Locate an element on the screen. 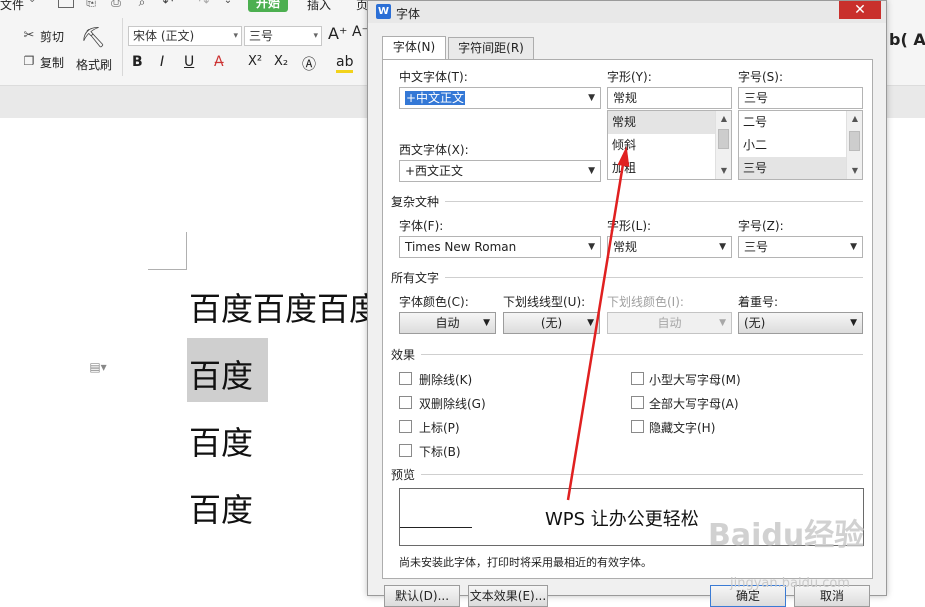  print-icon: ⎙ is located at coordinates (116, 4).